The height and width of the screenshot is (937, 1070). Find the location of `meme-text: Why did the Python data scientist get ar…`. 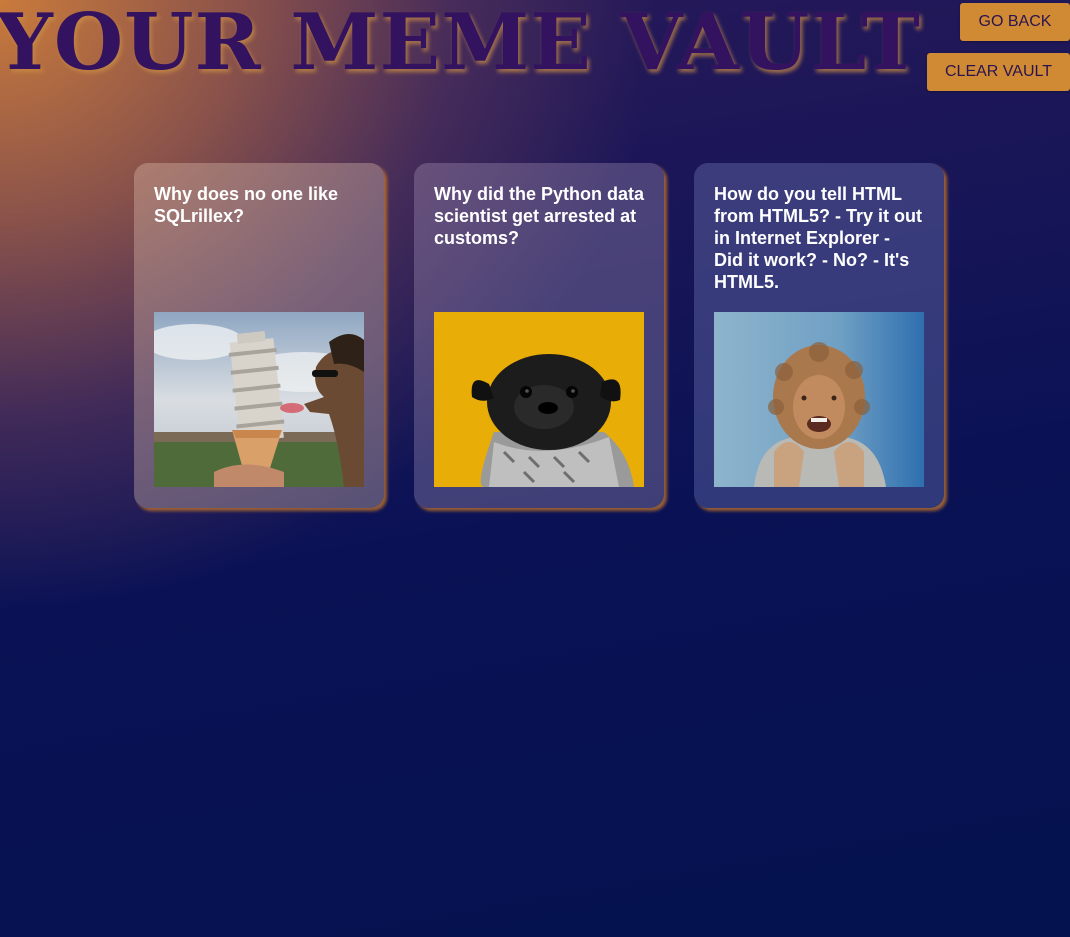

meme-text: Why did the Python data scientist get ar… is located at coordinates (539, 216).